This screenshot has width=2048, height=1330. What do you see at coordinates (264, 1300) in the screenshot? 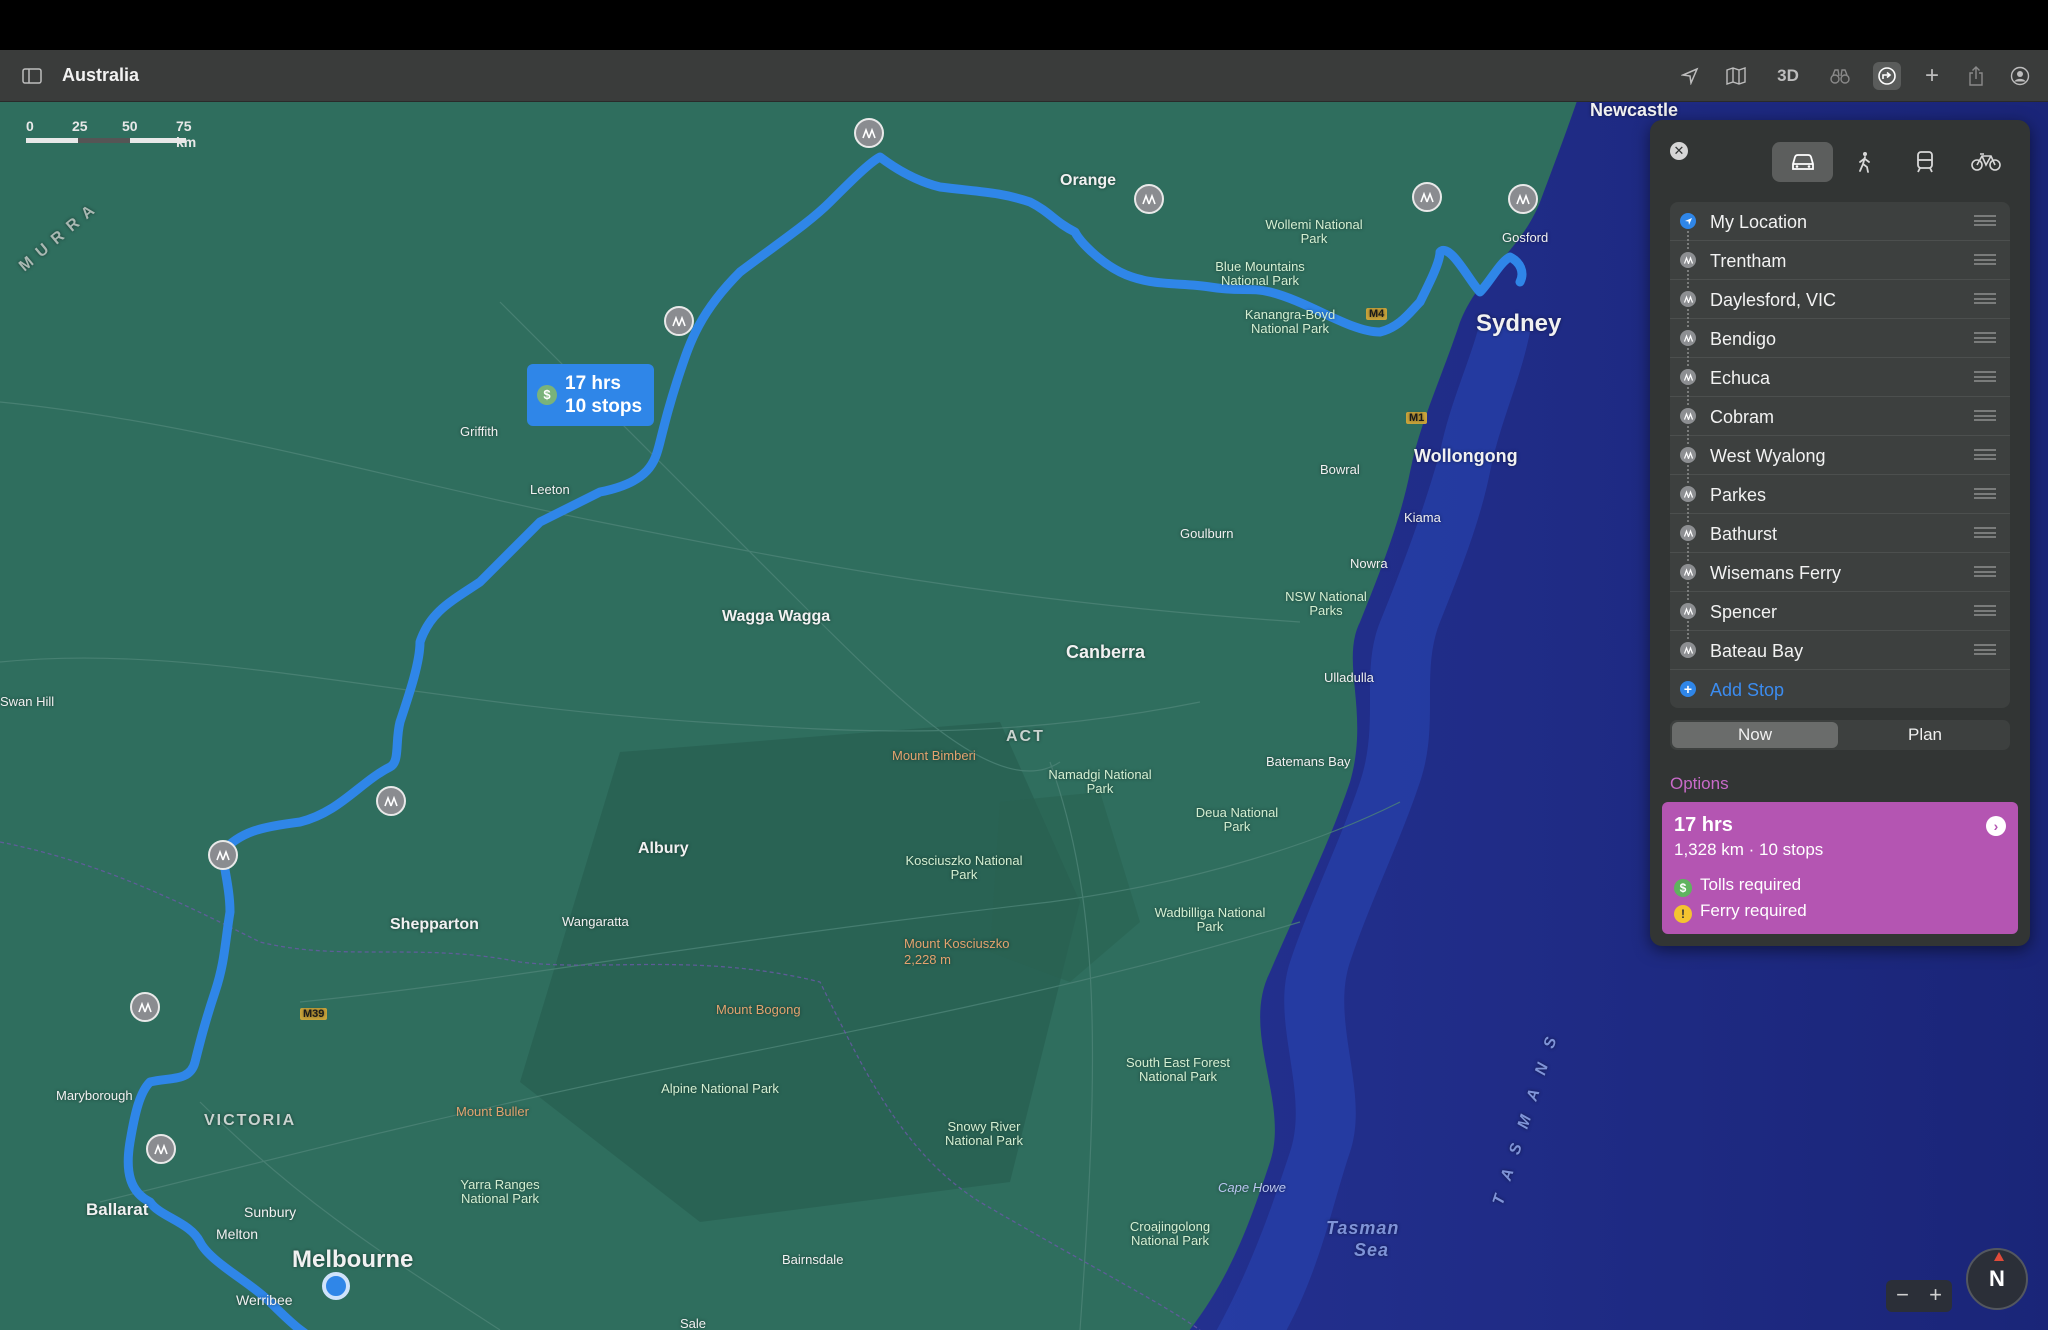
I see `town-label: Werribee` at bounding box center [264, 1300].